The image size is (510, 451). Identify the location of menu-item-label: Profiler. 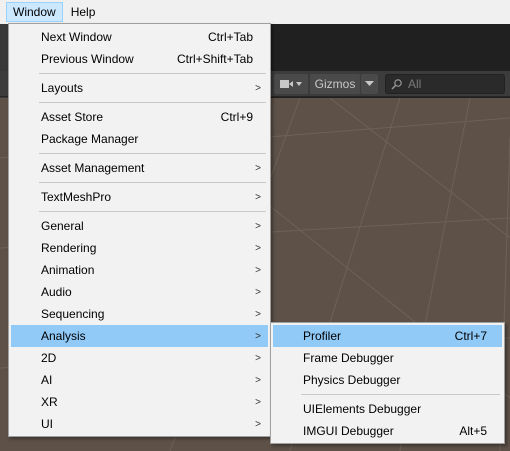
(322, 336).